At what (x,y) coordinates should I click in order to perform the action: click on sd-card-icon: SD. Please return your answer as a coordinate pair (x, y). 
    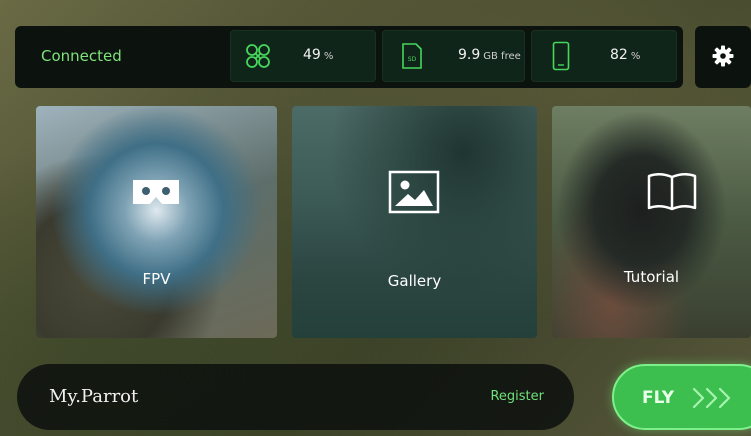
    Looking at the image, I should click on (412, 56).